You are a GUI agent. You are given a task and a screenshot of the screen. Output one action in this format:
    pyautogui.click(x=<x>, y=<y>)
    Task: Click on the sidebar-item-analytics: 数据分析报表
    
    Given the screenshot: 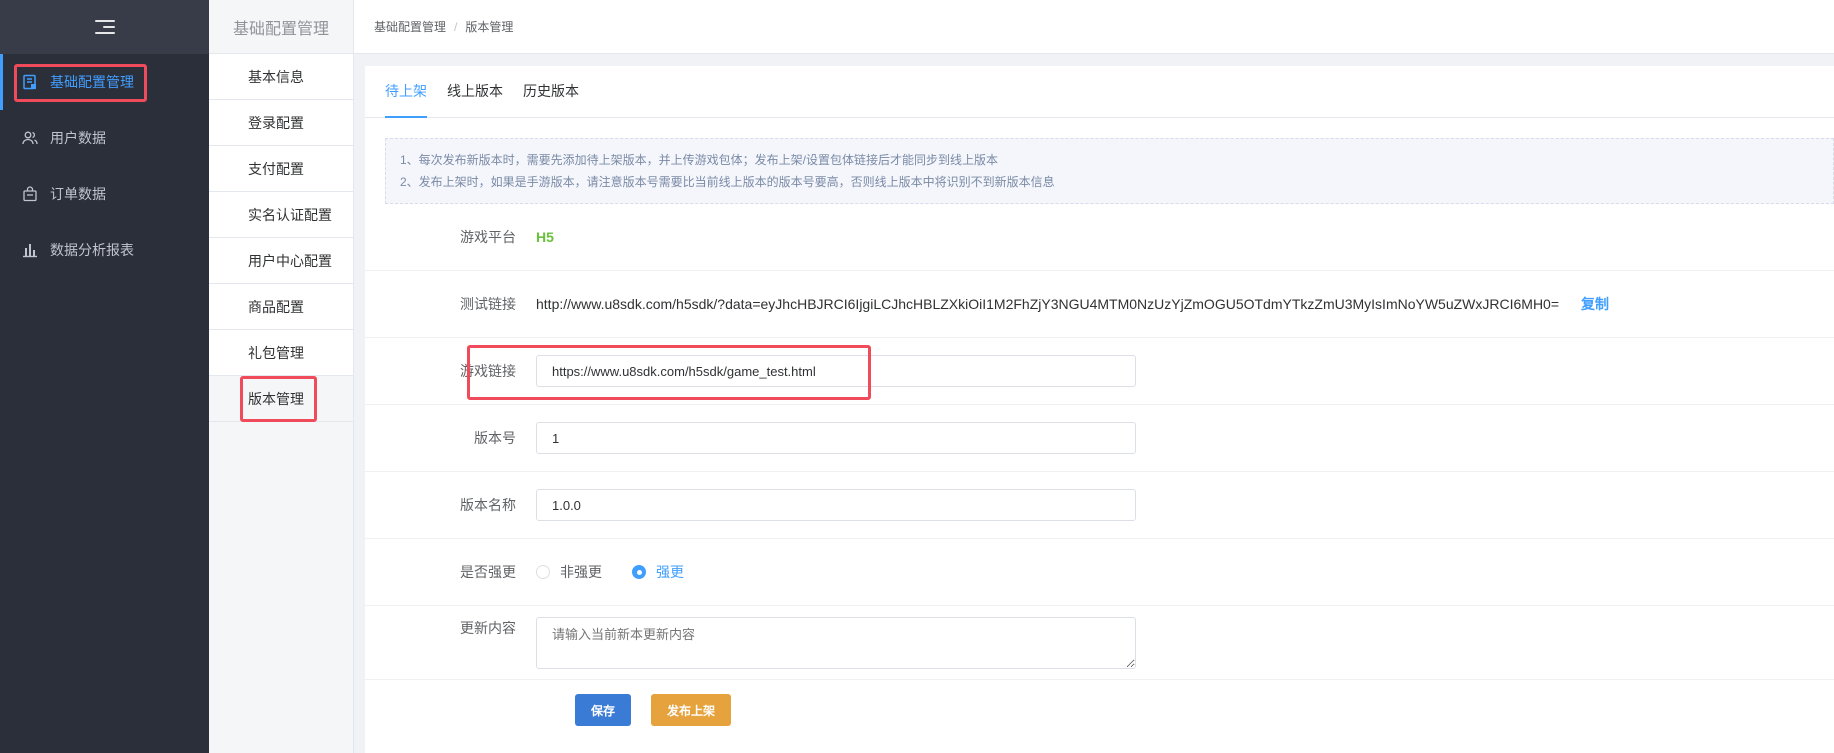 What is the action you would take?
    pyautogui.click(x=104, y=250)
    